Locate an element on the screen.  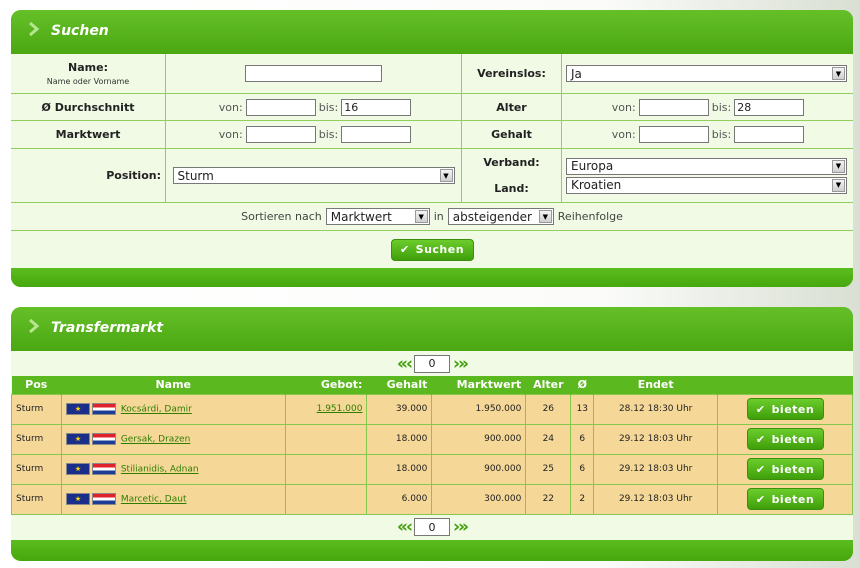
alter-from-input is located at coordinates (673, 107).